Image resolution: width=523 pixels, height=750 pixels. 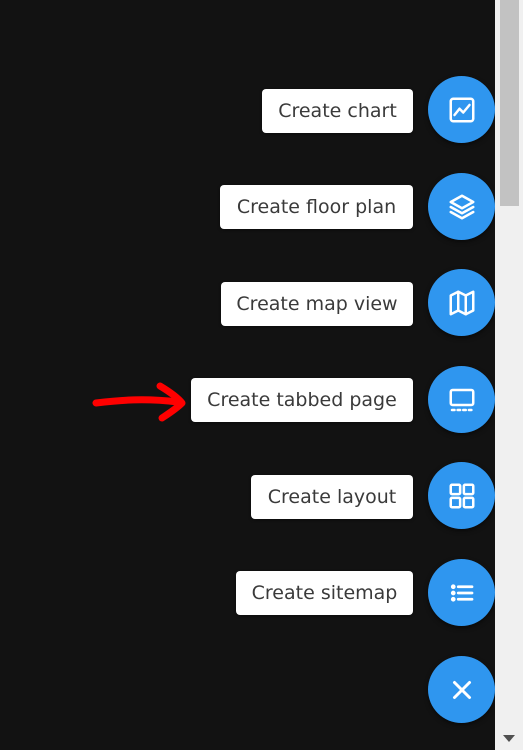 What do you see at coordinates (509, 738) in the screenshot?
I see `scroll-down-arrow-icon` at bounding box center [509, 738].